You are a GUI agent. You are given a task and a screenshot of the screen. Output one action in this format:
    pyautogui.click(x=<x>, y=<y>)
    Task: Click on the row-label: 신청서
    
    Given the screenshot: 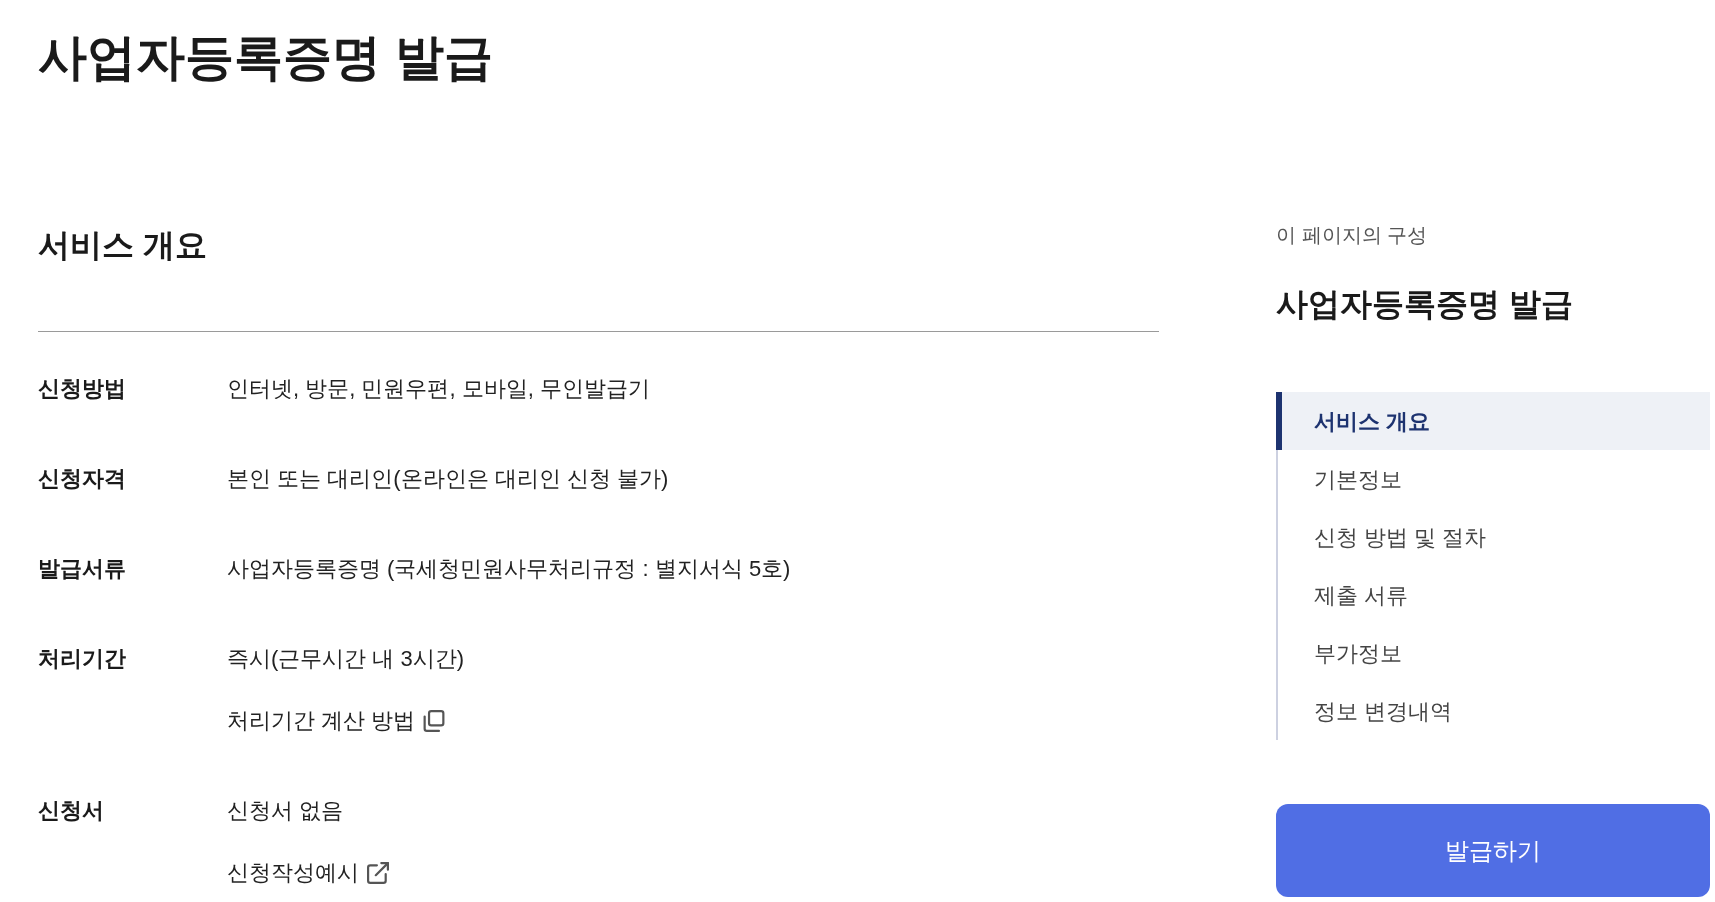 What is the action you would take?
    pyautogui.click(x=71, y=811)
    